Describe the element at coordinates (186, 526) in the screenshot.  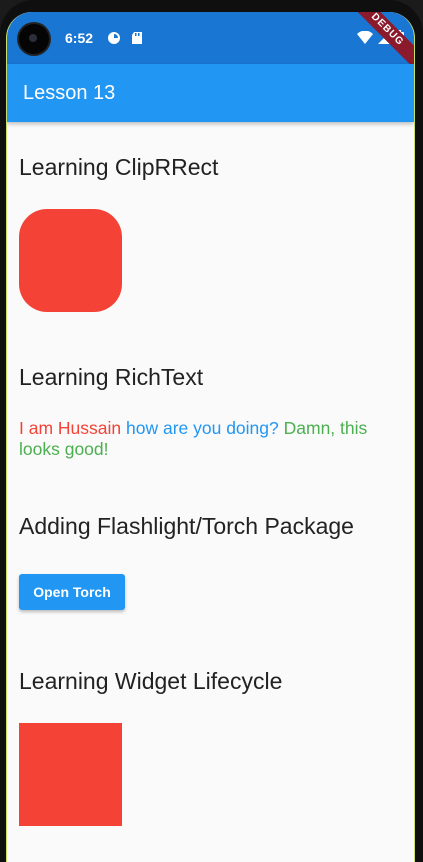
I see `torch-heading: Adding Flashlight/Torch Package` at that location.